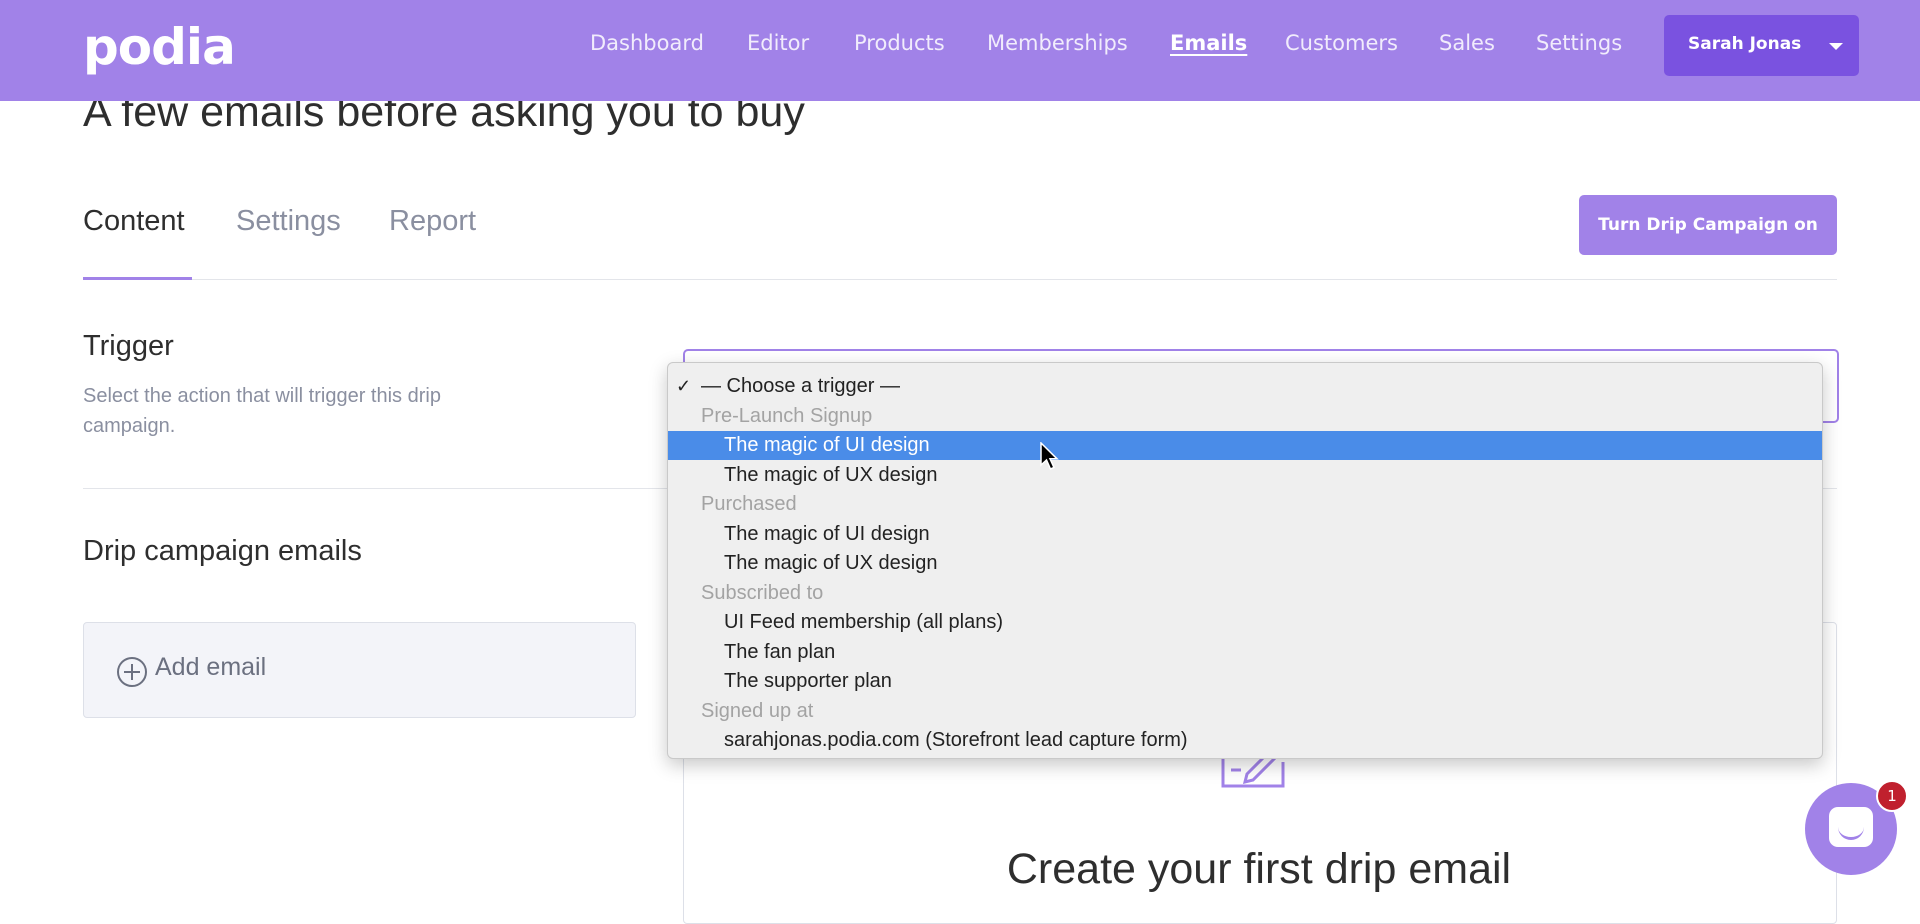  Describe the element at coordinates (1245, 652) in the screenshot. I see `dropdown-option: The fan plan` at that location.